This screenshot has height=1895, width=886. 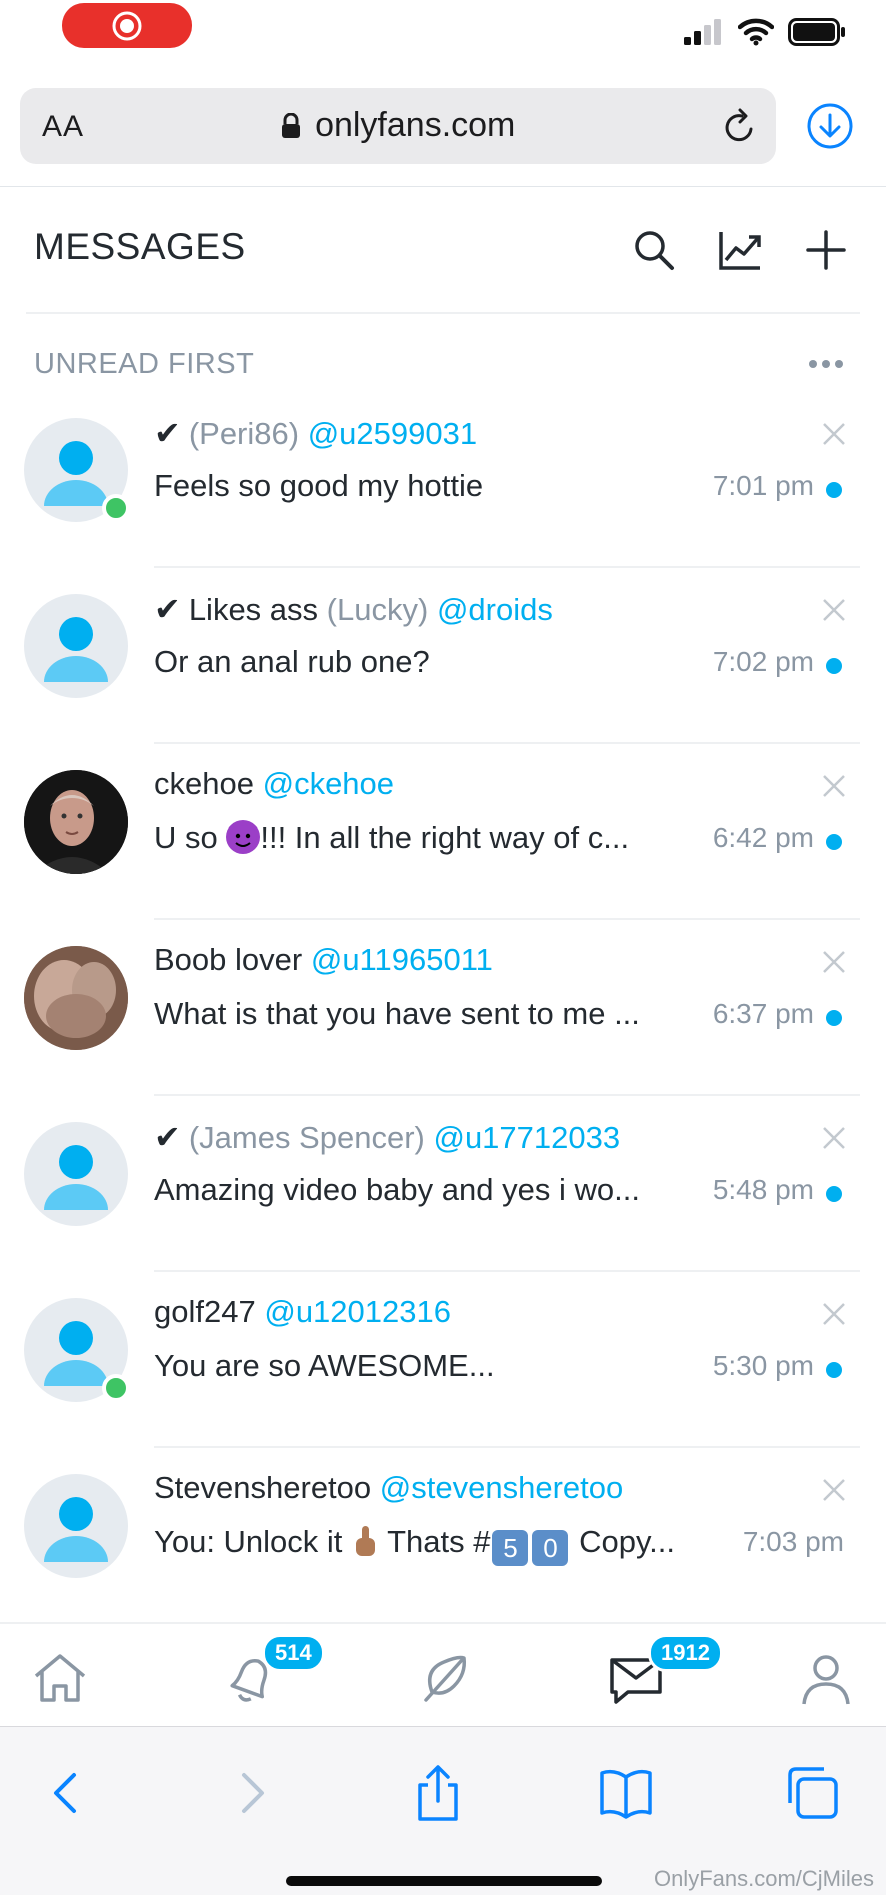 I want to click on notifications-tab: 514, so click(x=273, y=1671).